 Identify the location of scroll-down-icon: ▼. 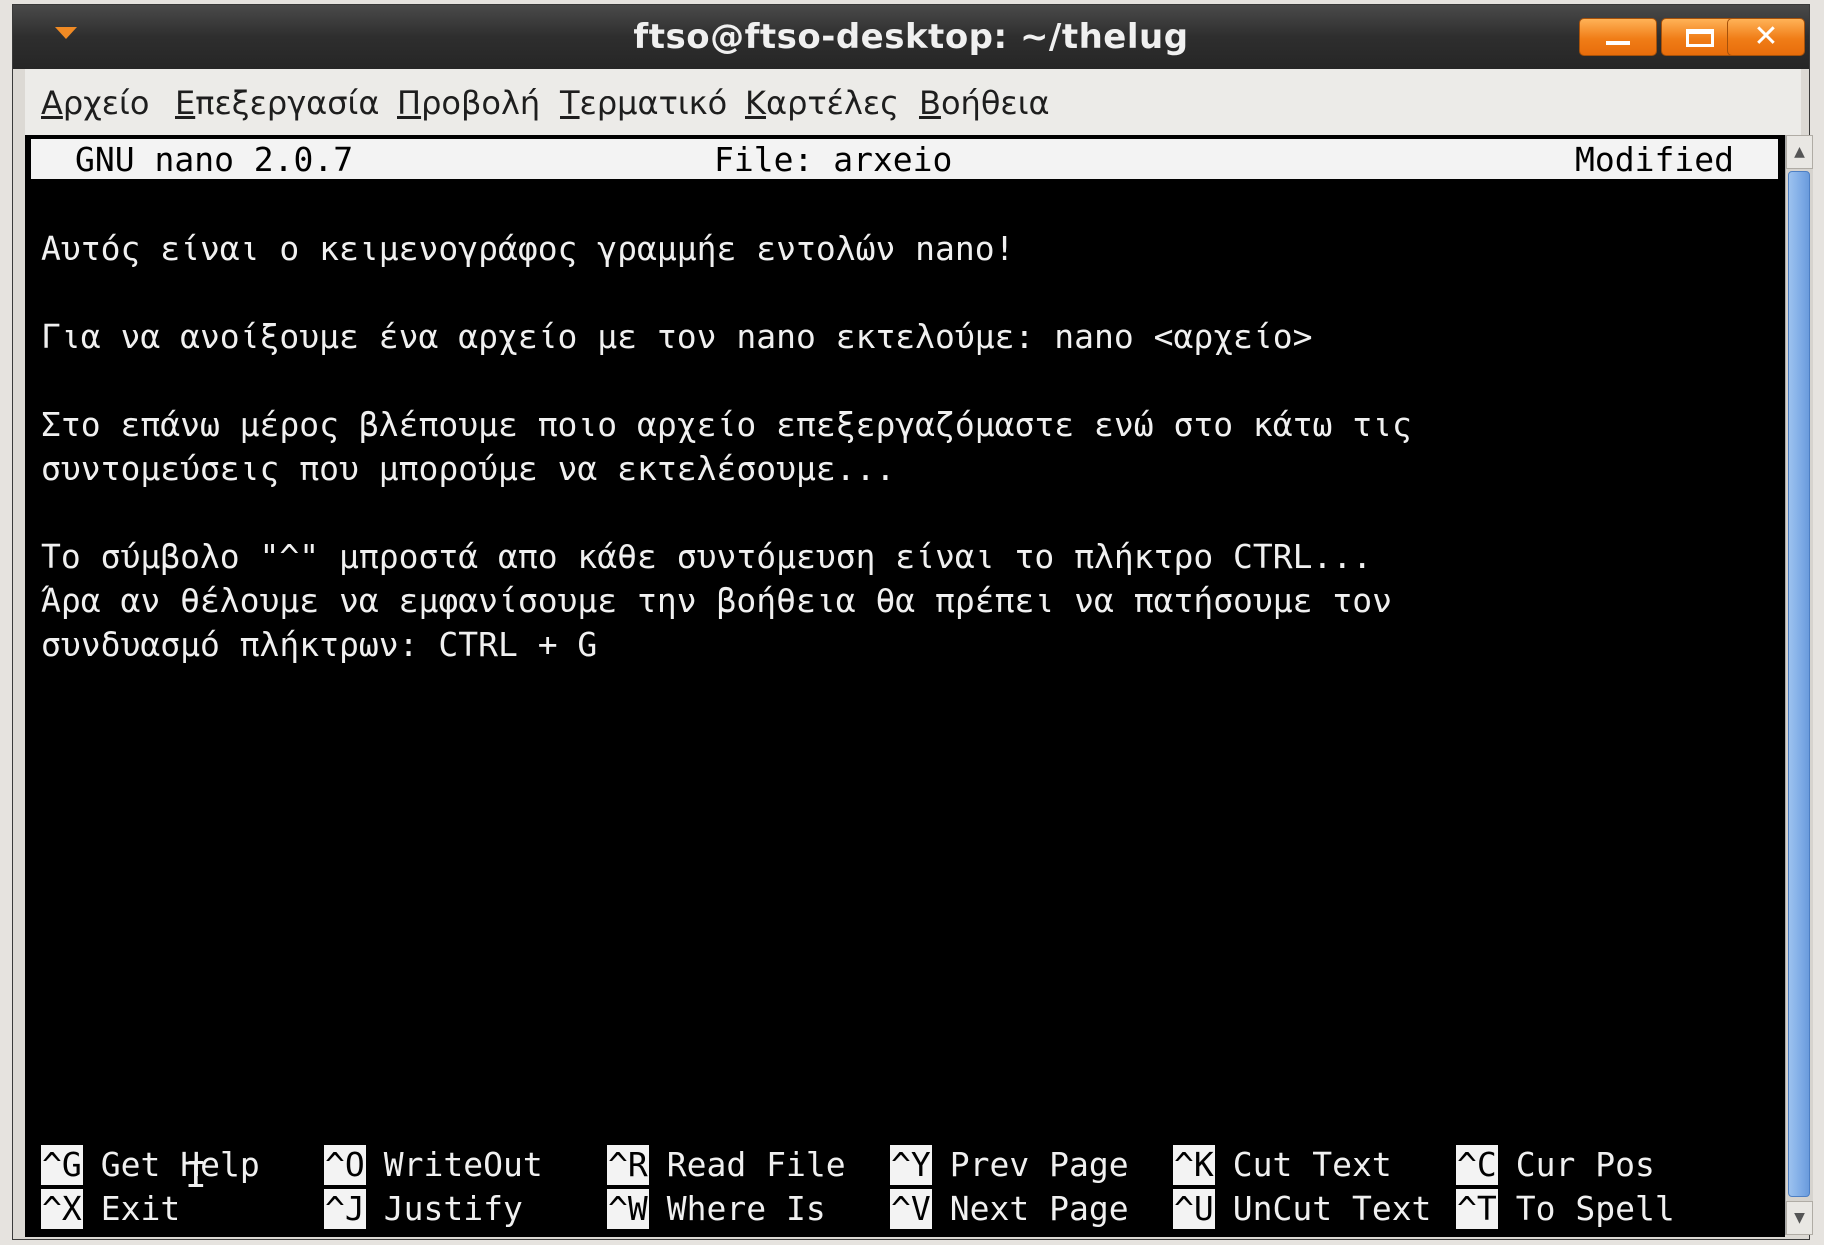
(1799, 1218).